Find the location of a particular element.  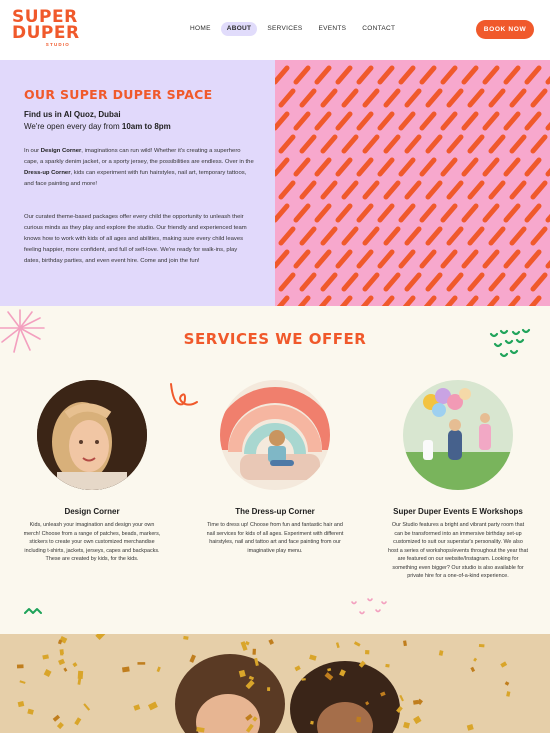

nav-services: SERVICES is located at coordinates (284, 29).